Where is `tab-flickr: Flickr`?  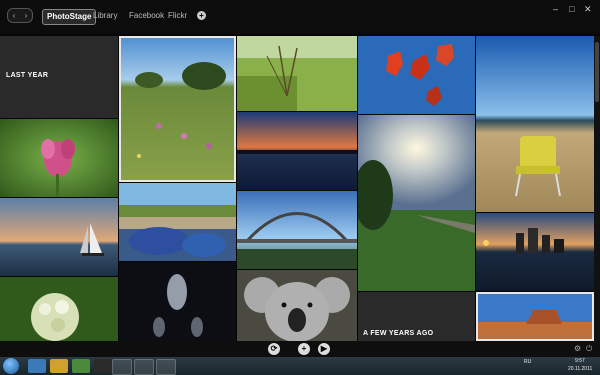
tab-flickr: Flickr is located at coordinates (177, 16).